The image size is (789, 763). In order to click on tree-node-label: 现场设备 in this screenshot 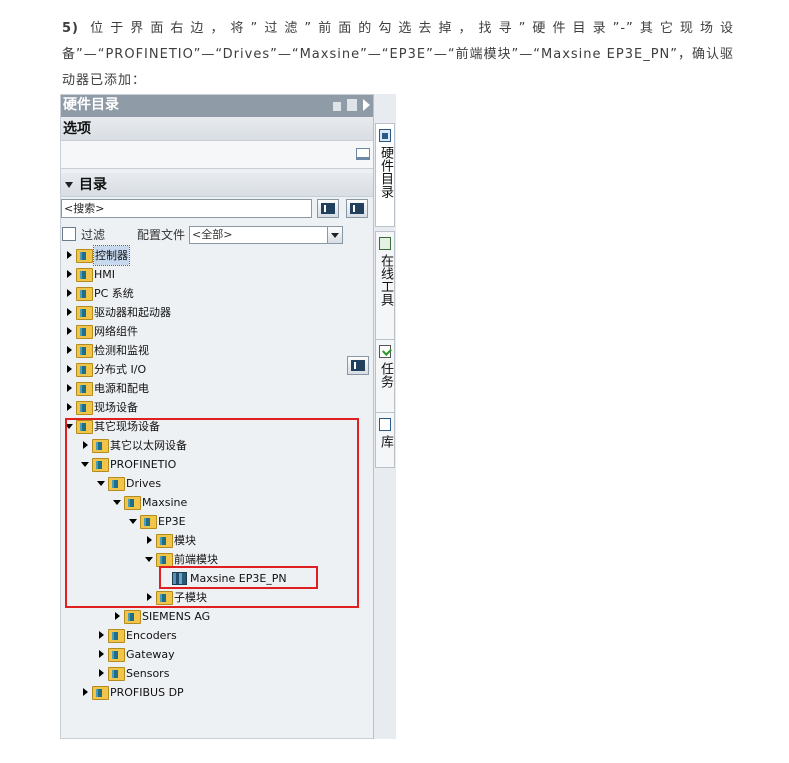, I will do `click(116, 407)`.